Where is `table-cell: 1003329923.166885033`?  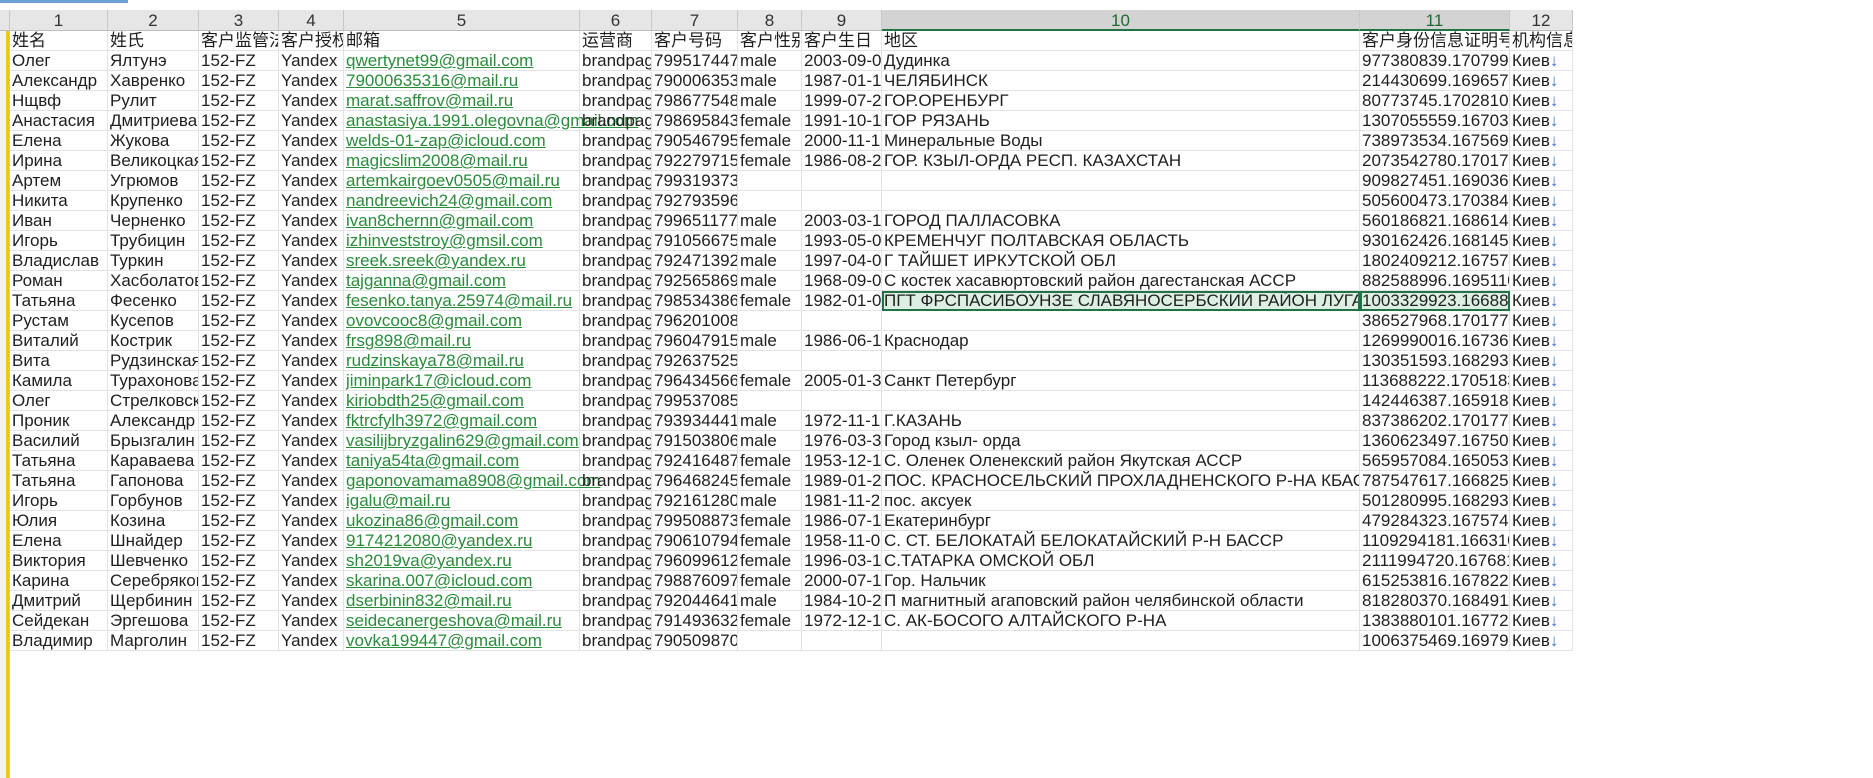 table-cell: 1003329923.166885033 is located at coordinates (1435, 301).